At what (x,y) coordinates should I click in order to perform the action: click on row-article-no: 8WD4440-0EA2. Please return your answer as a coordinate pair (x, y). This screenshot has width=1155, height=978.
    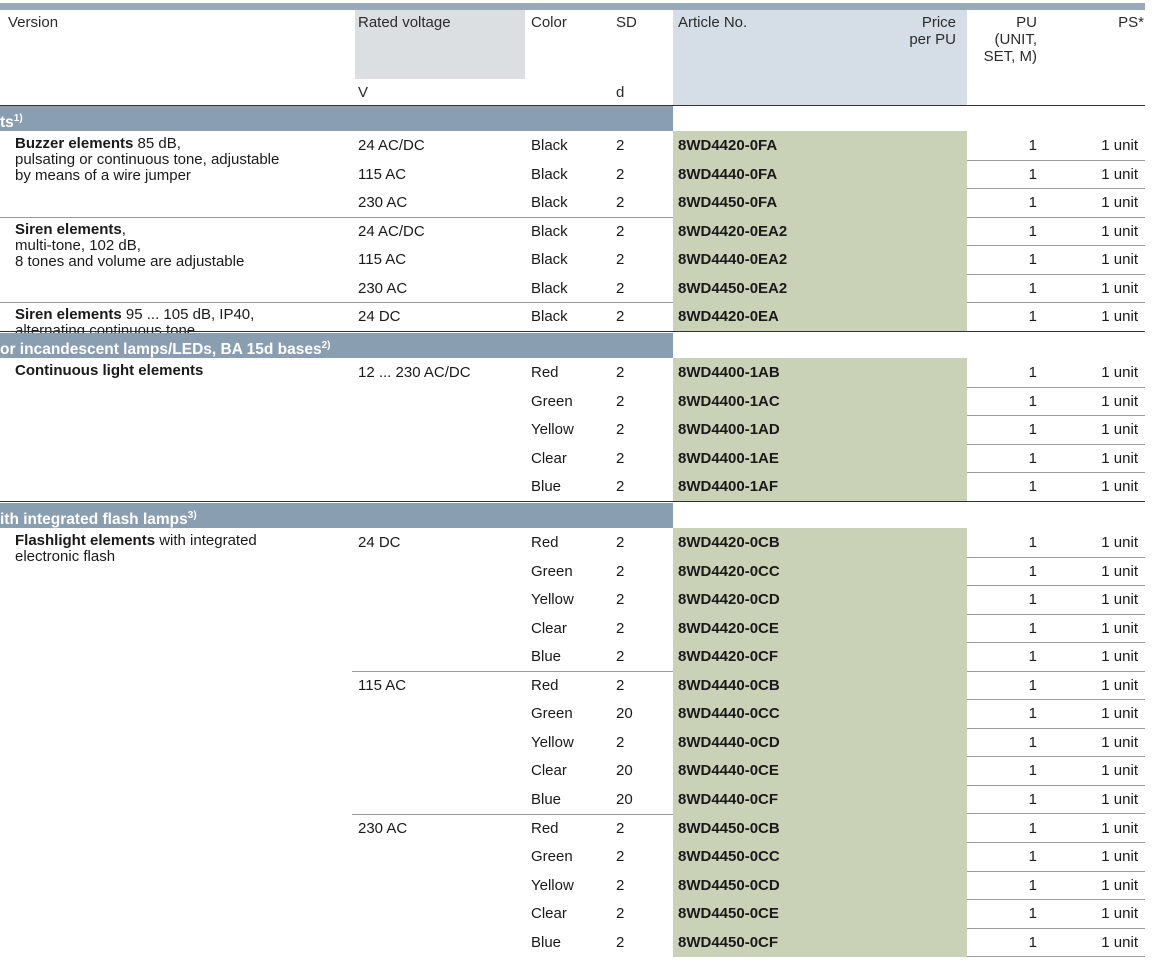
    Looking at the image, I should click on (733, 260).